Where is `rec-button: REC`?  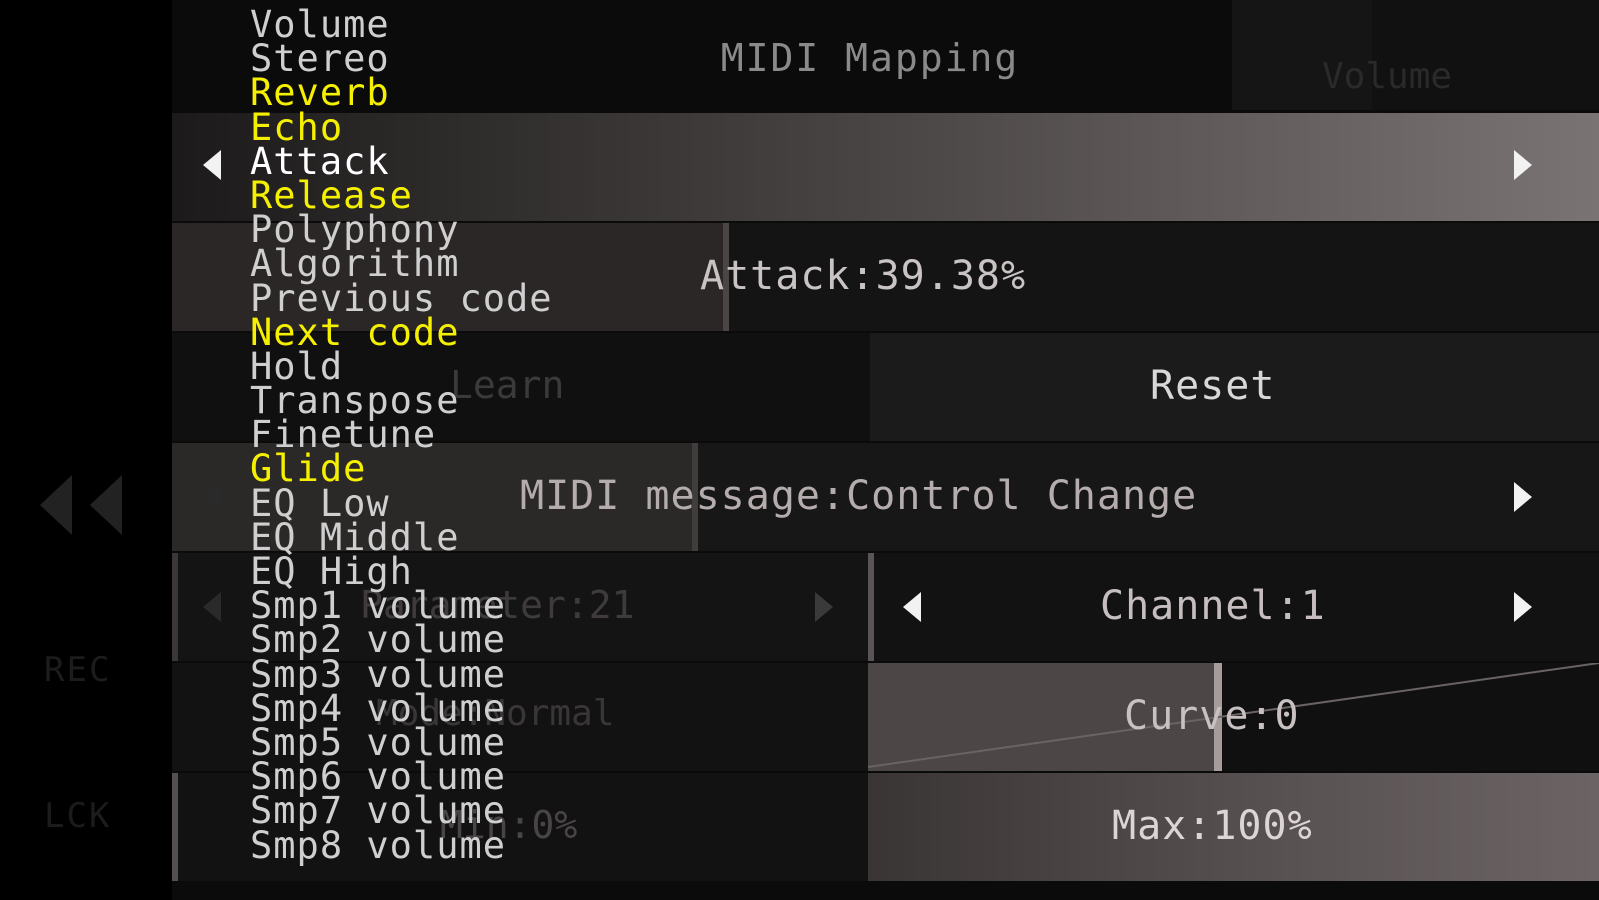
rec-button: REC is located at coordinates (77, 670).